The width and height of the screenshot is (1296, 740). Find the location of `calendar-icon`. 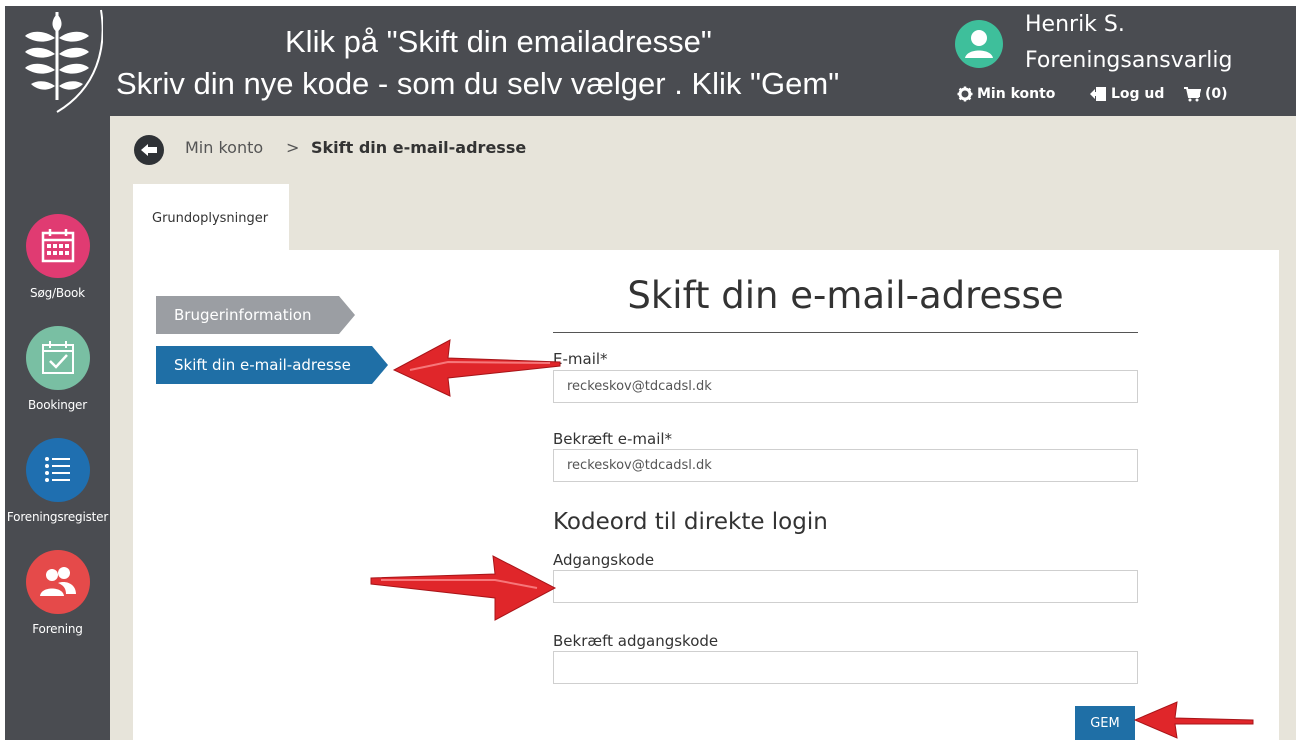

calendar-icon is located at coordinates (57, 246).